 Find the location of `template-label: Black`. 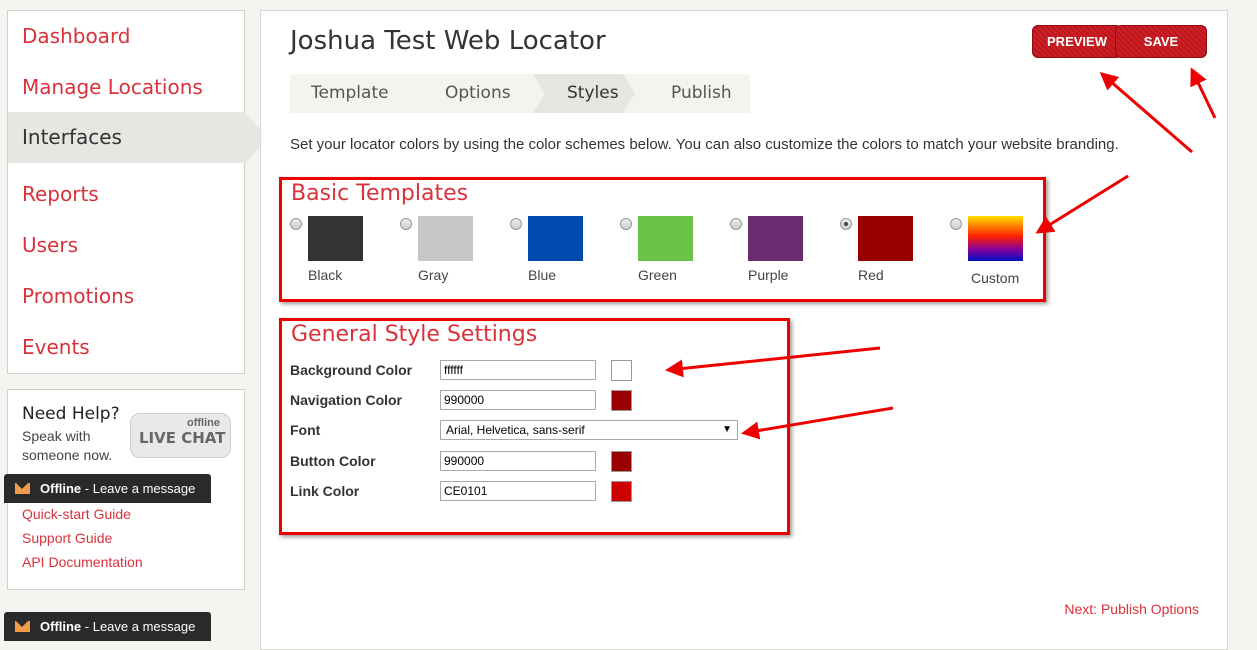

template-label: Black is located at coordinates (325, 275).